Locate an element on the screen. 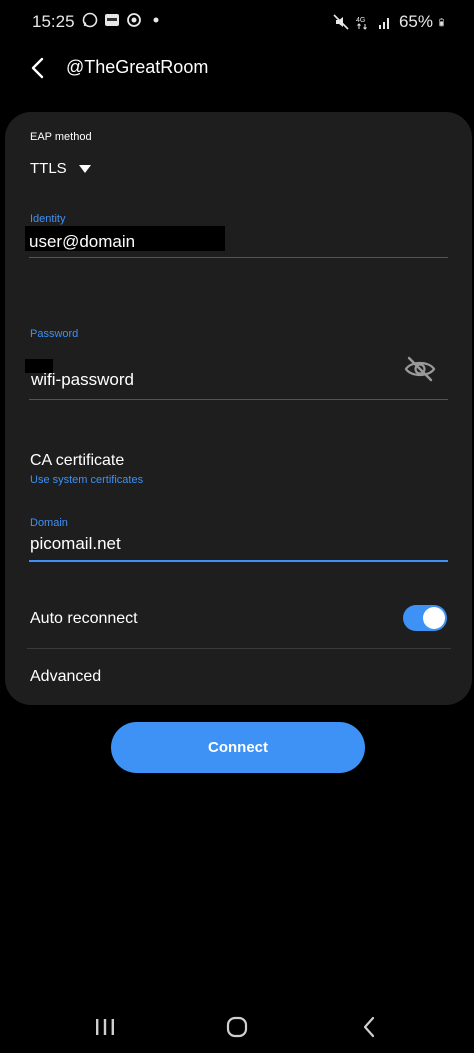 The width and height of the screenshot is (474, 1053). recent-apps-button is located at coordinates (105, 1027).